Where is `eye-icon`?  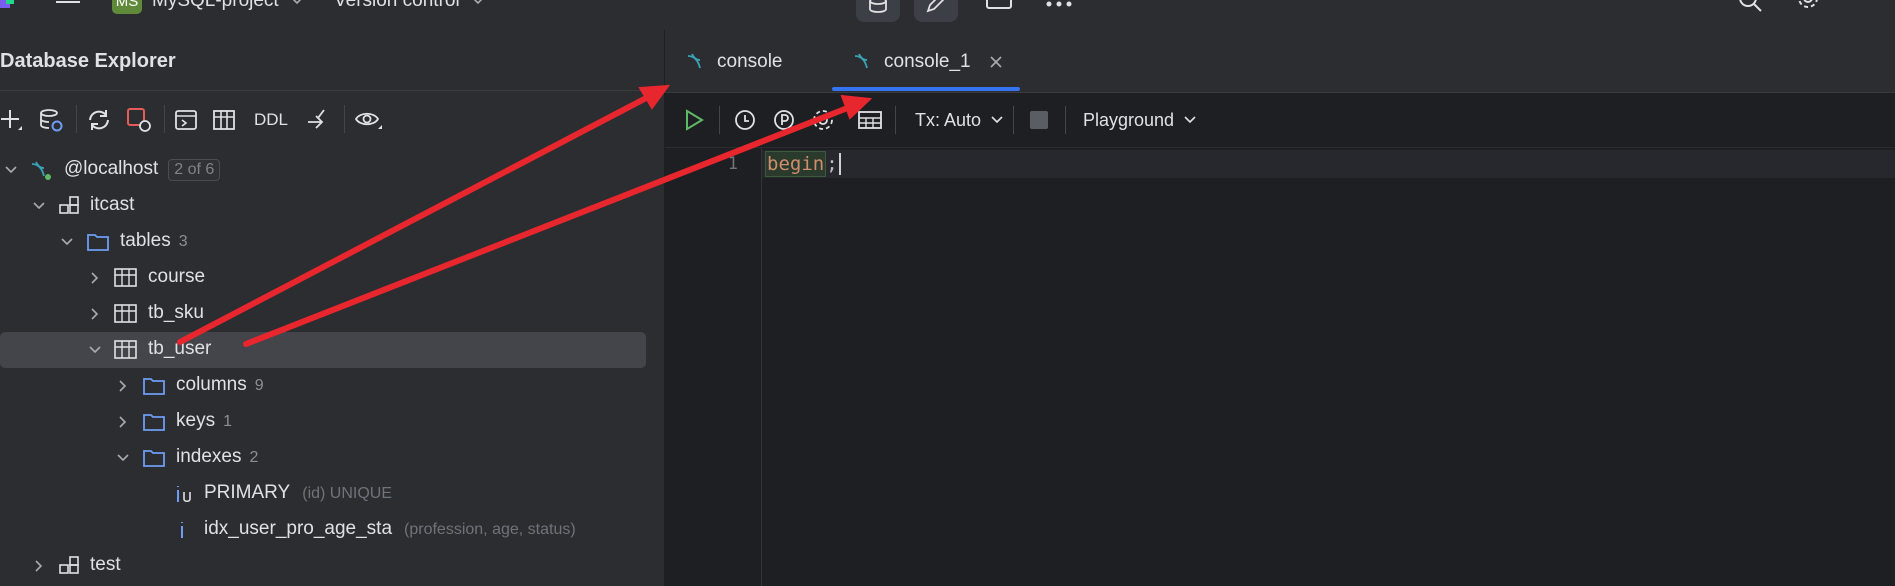 eye-icon is located at coordinates (368, 120).